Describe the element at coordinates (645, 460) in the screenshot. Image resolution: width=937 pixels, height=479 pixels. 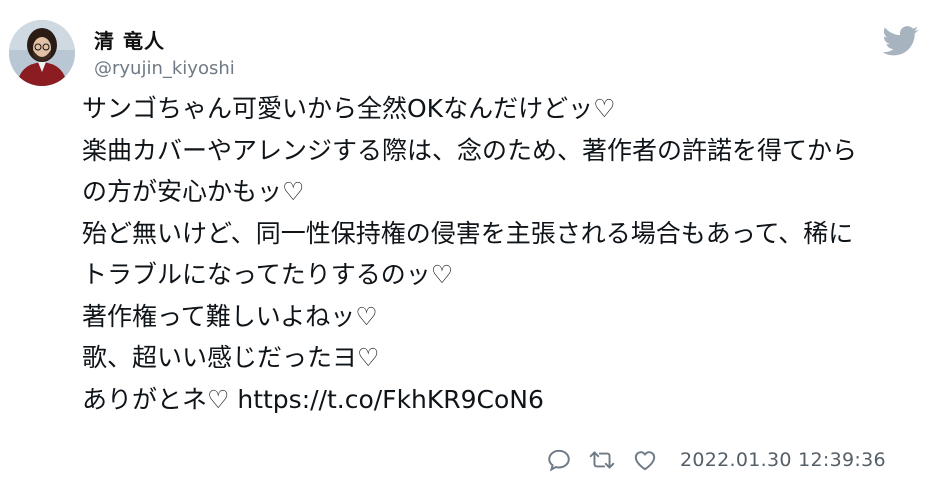
I see `like-heart-icon` at that location.